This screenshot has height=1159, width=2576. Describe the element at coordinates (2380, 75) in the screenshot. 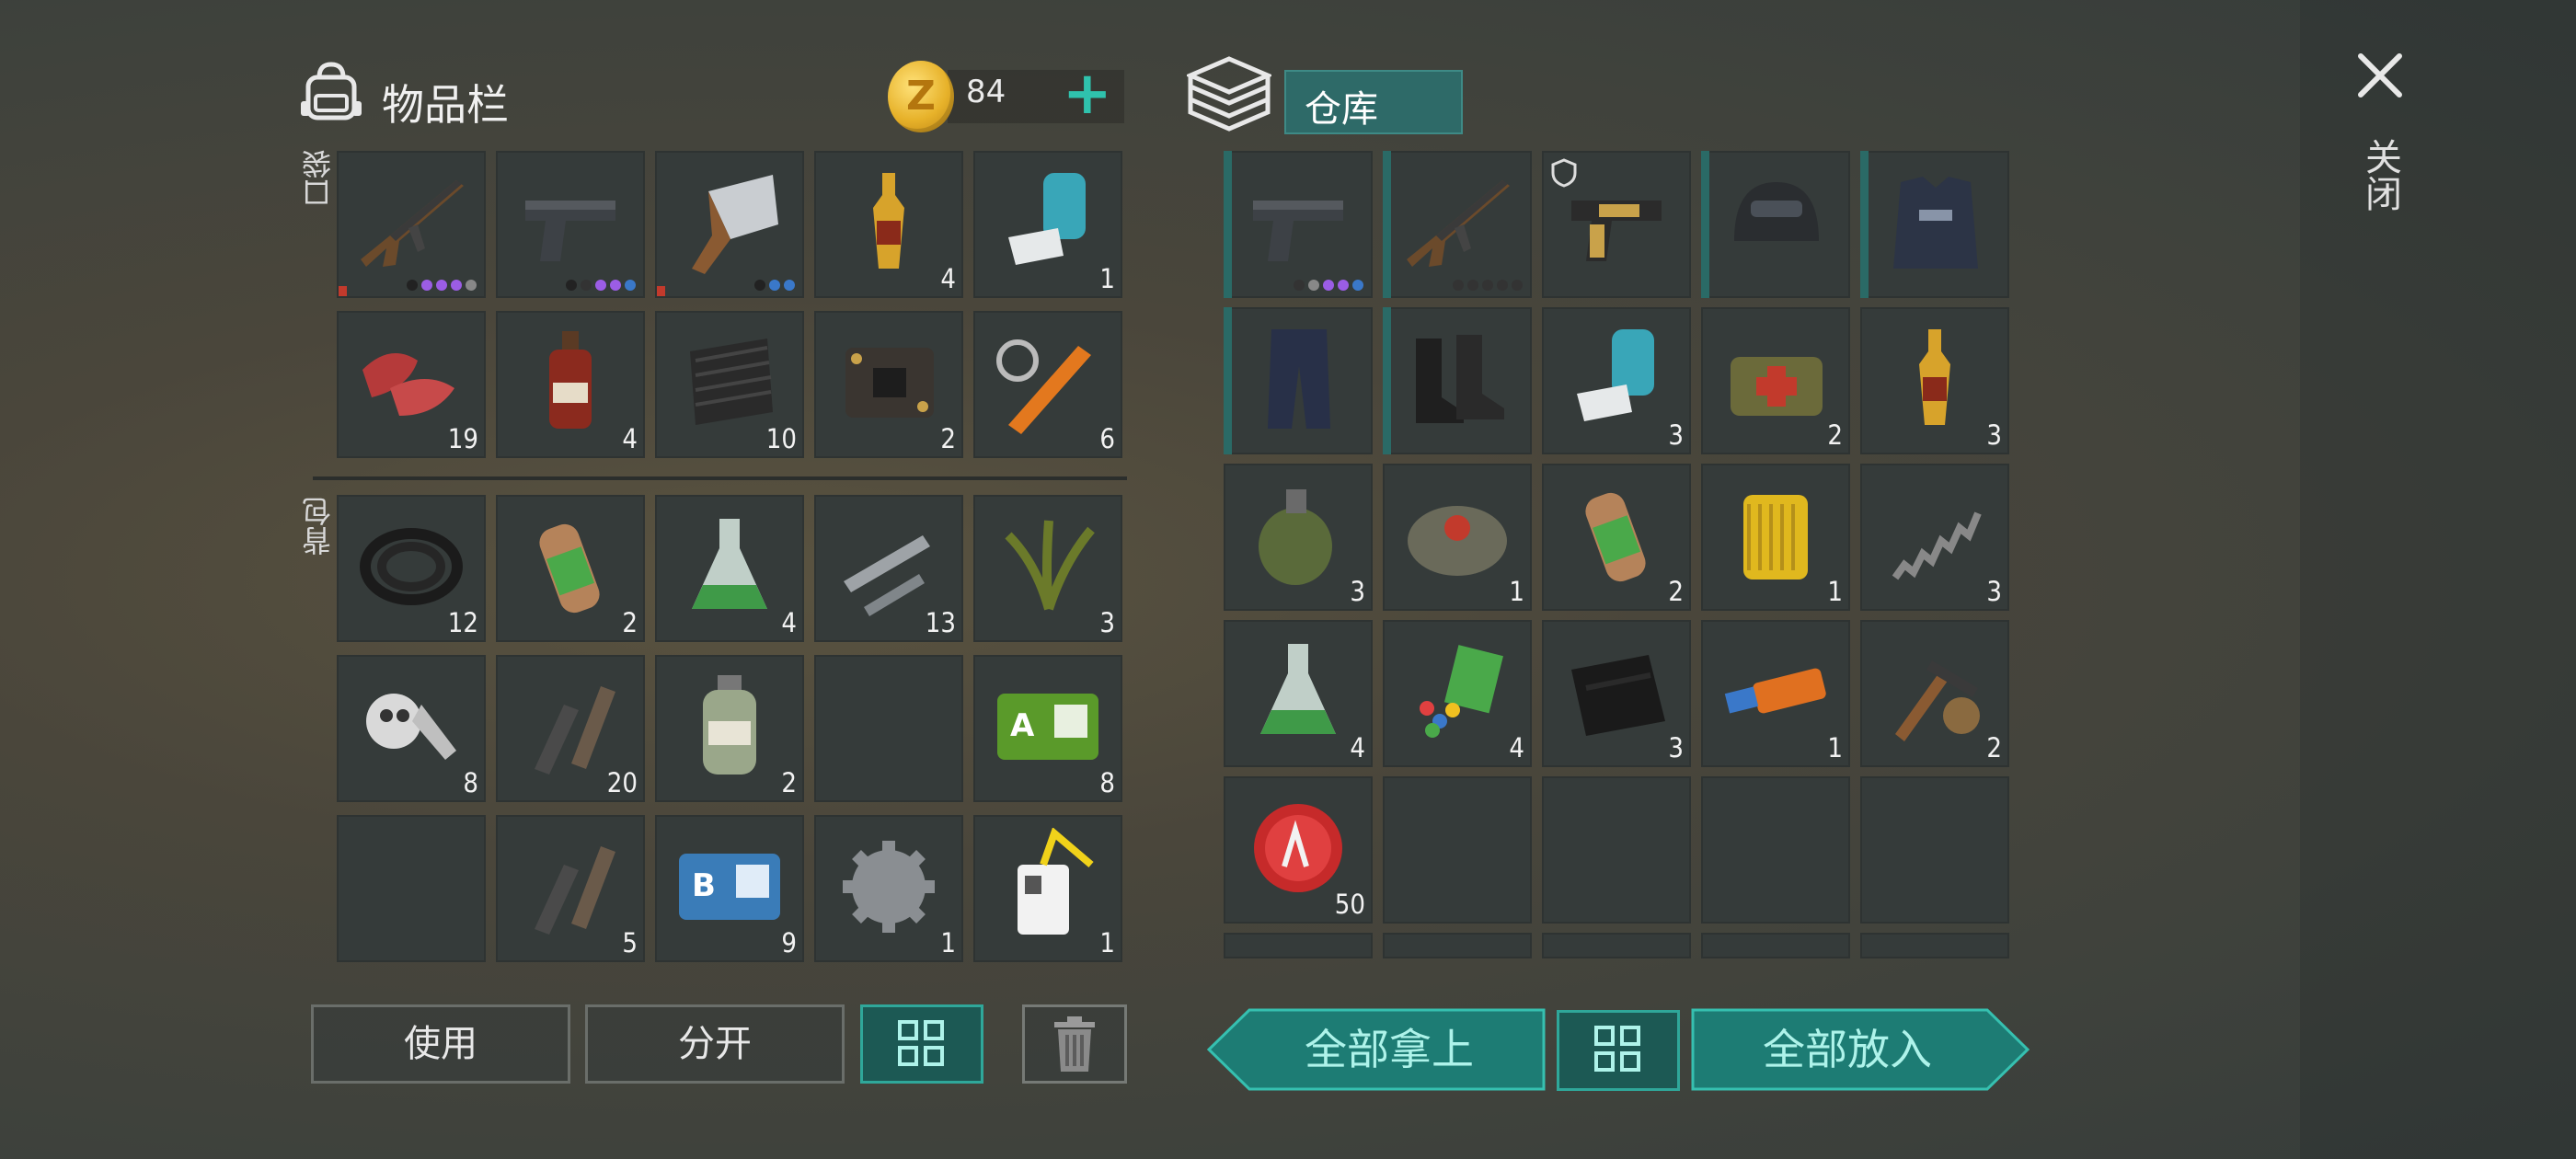

I see `close-icon` at that location.